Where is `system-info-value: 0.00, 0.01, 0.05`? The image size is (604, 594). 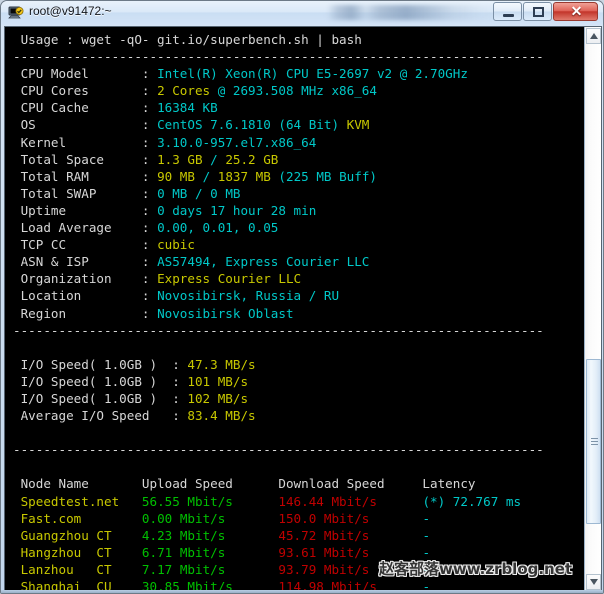 system-info-value: 0.00, 0.01, 0.05 is located at coordinates (218, 228).